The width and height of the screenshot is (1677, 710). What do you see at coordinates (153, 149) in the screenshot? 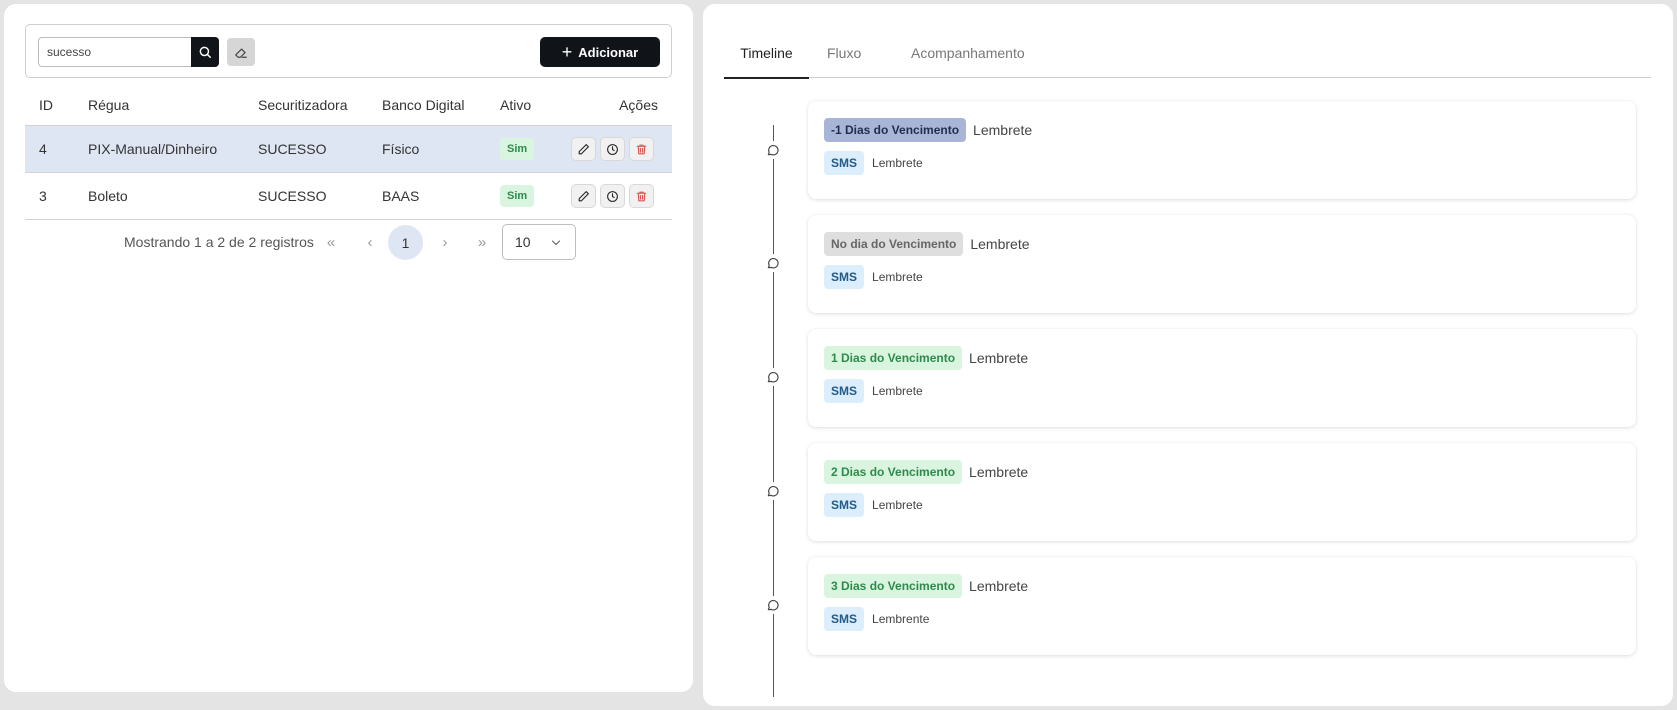
I see `cell-regua: PIX-Manual/Dinheiro` at bounding box center [153, 149].